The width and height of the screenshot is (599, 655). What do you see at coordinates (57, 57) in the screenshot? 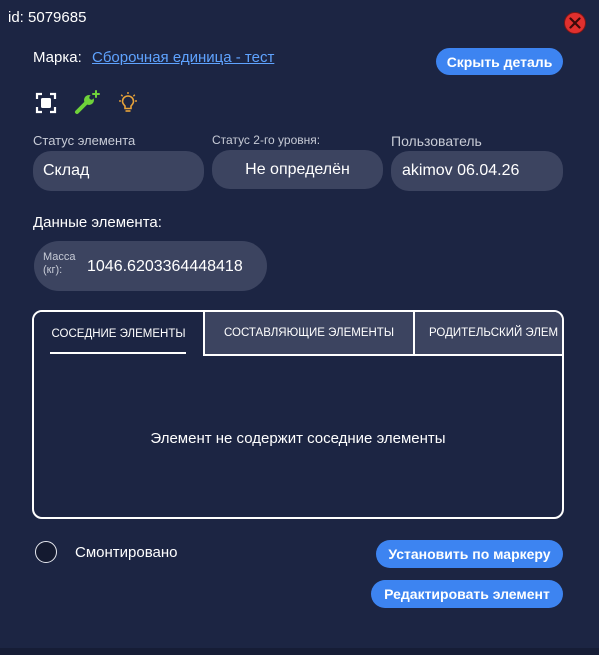
I see `mark-label: Марка:` at bounding box center [57, 57].